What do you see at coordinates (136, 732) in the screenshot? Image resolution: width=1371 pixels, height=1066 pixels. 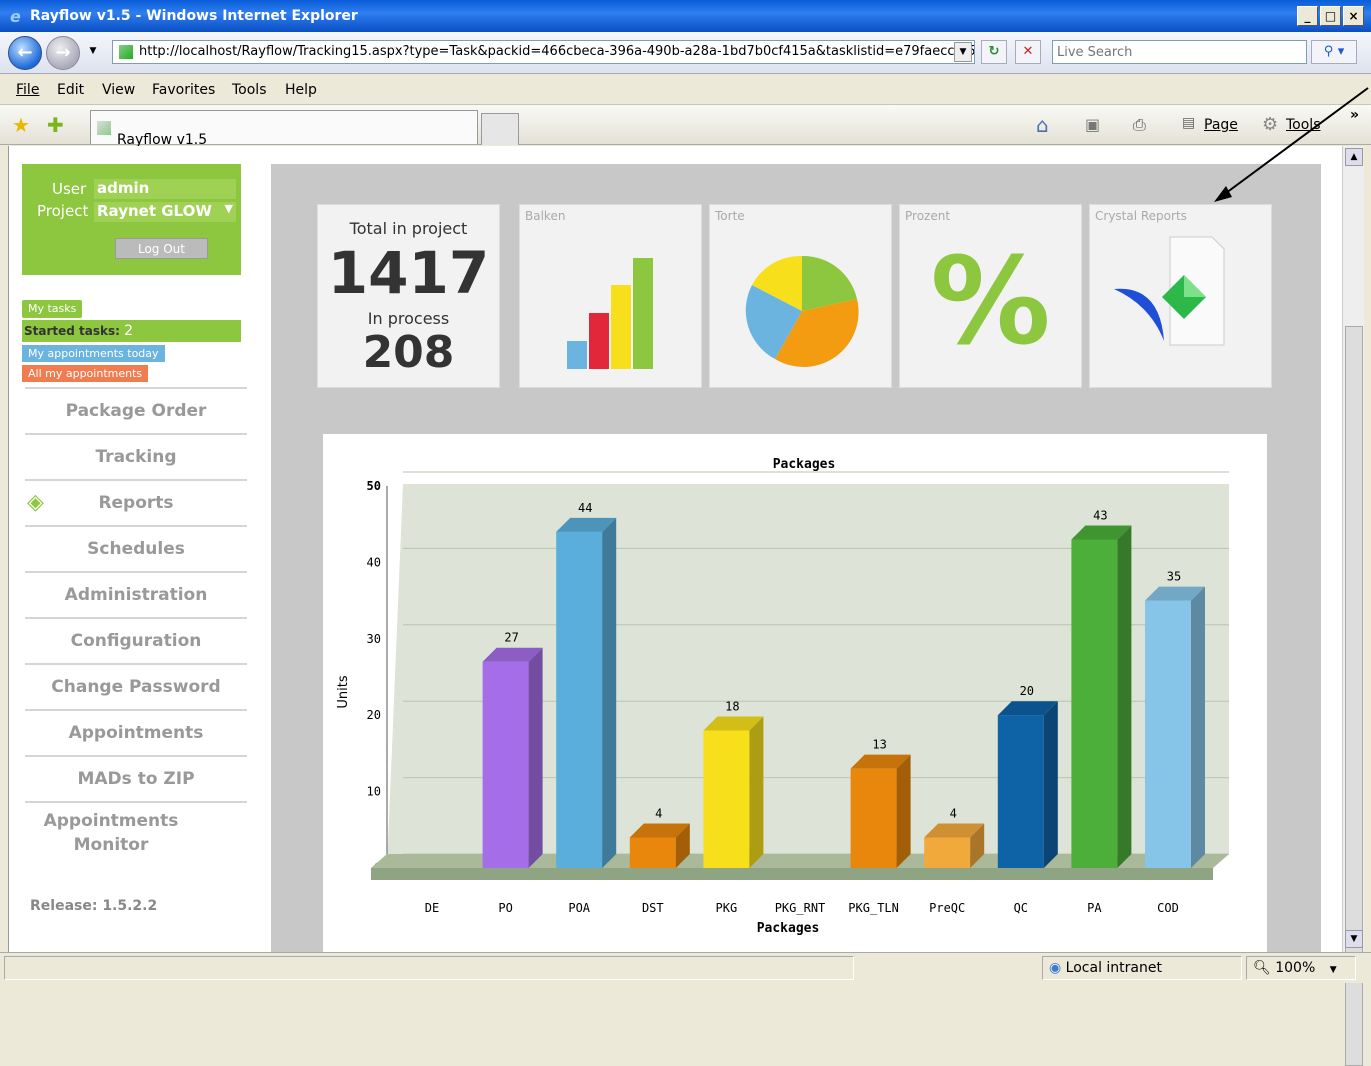 I see `nav-appointments: Appointments` at bounding box center [136, 732].